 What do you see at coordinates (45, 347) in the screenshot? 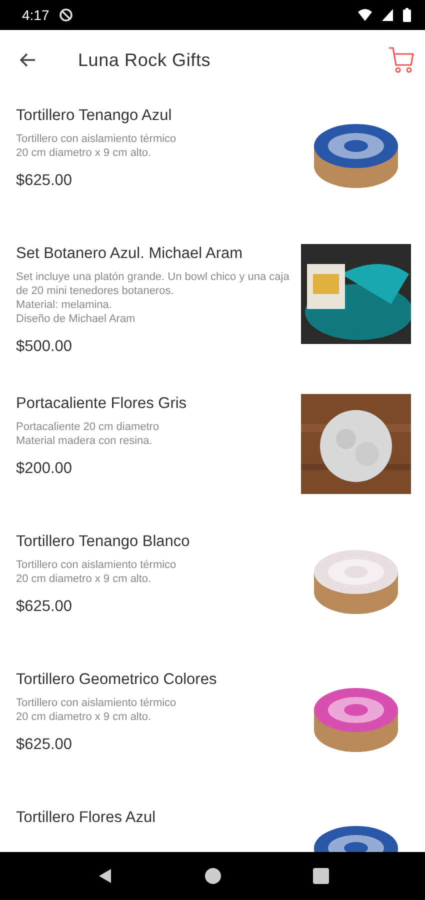
I see `product-price: $500.00` at bounding box center [45, 347].